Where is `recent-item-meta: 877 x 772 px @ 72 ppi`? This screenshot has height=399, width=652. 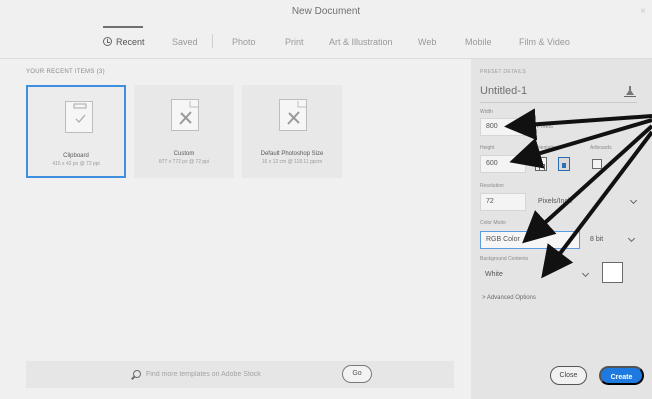 recent-item-meta: 877 x 772 px @ 72 ppi is located at coordinates (184, 162).